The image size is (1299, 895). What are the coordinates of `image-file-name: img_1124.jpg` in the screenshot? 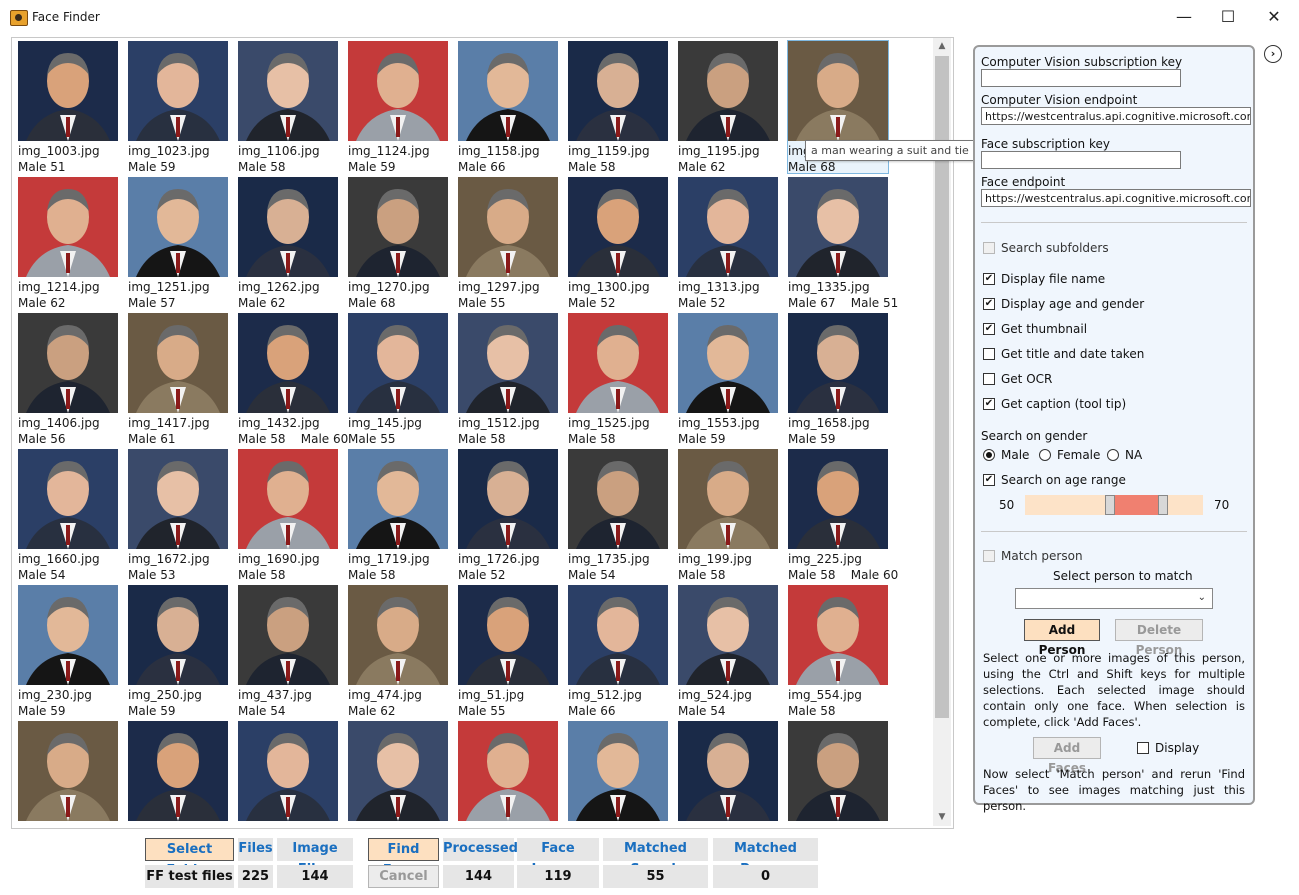 It's located at (389, 151).